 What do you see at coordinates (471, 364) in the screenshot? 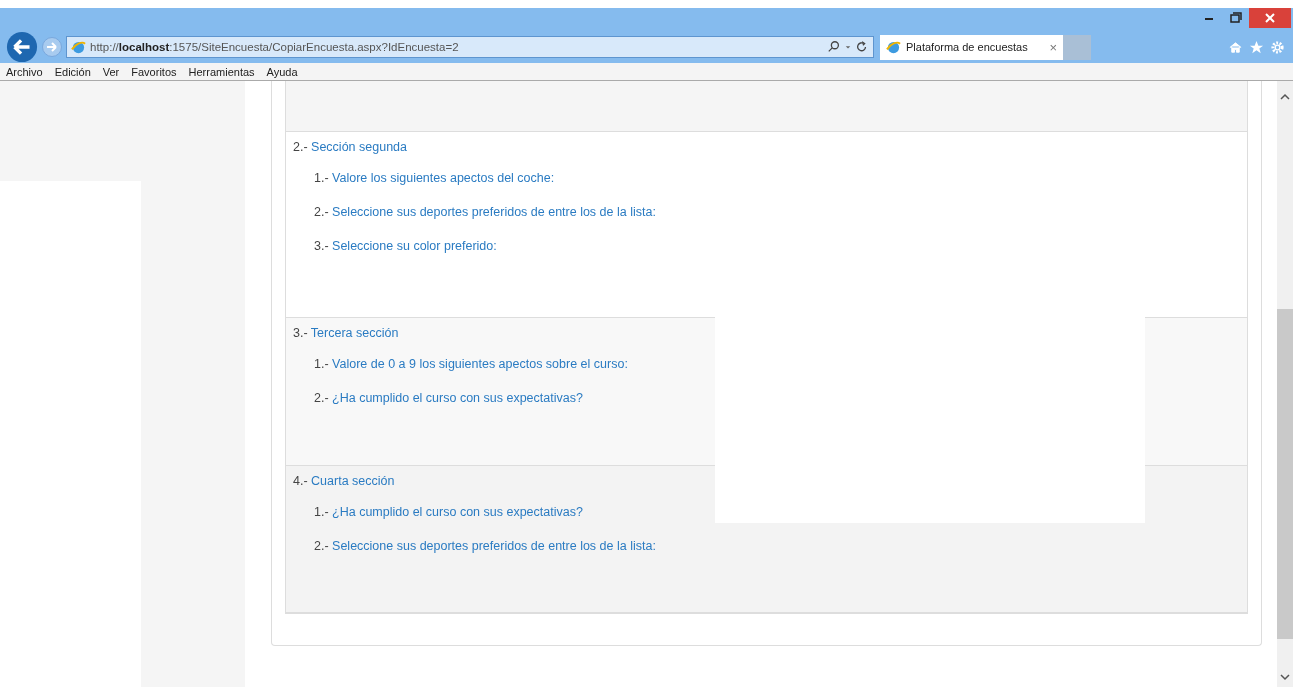
I see `question-text: 1.- Valore de 0 a 9 los siguientes apectos sobre el curso:` at bounding box center [471, 364].